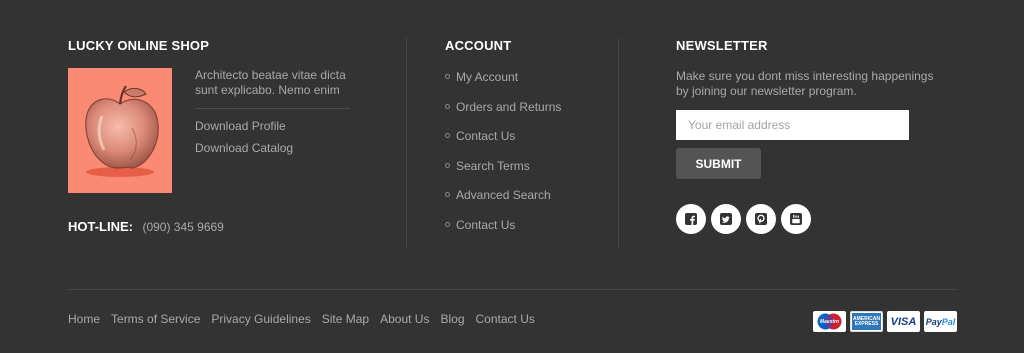 The image size is (1024, 353). Describe the element at coordinates (948, 321) in the screenshot. I see `paypal-label-2: Pal` at that location.